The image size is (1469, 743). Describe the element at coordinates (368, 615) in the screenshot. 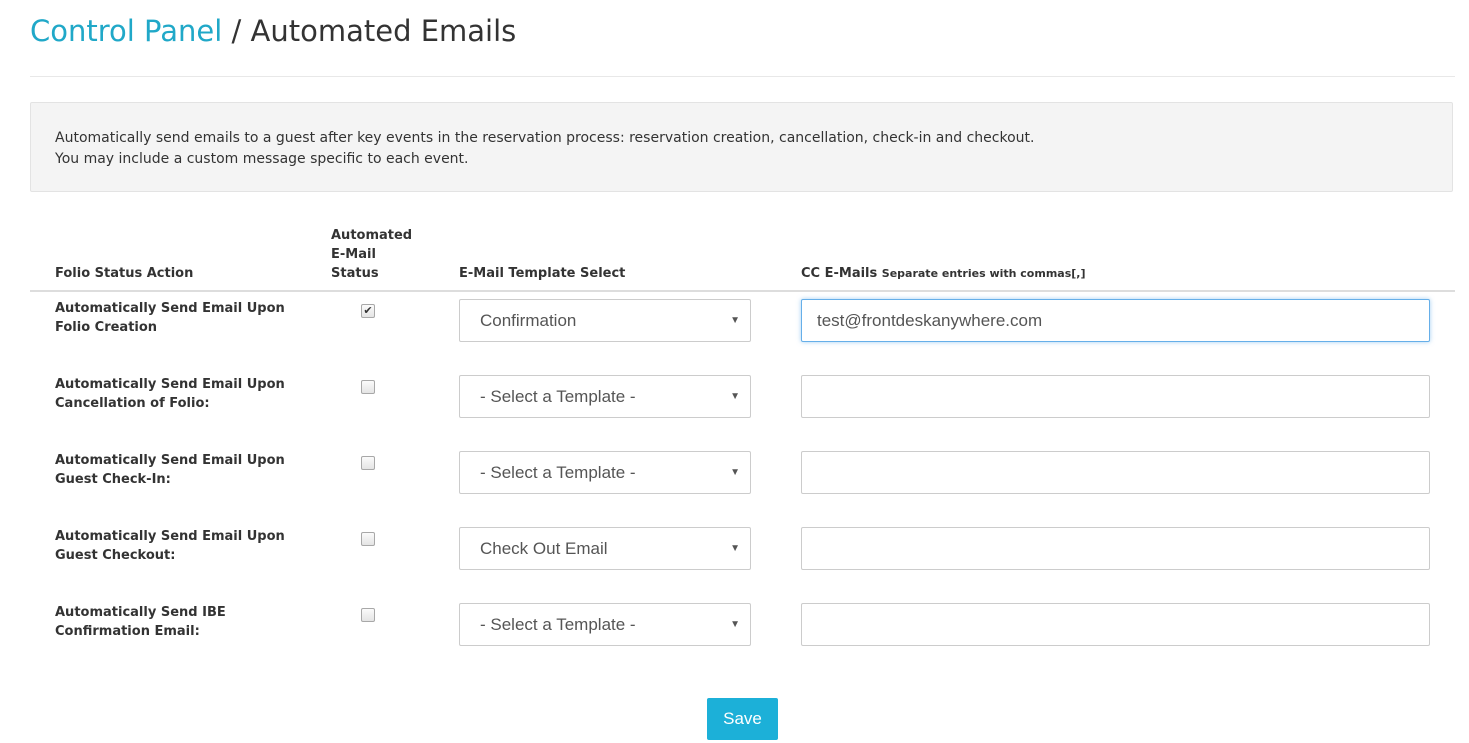

I see `status-checkbox-ibe-confirmation` at that location.